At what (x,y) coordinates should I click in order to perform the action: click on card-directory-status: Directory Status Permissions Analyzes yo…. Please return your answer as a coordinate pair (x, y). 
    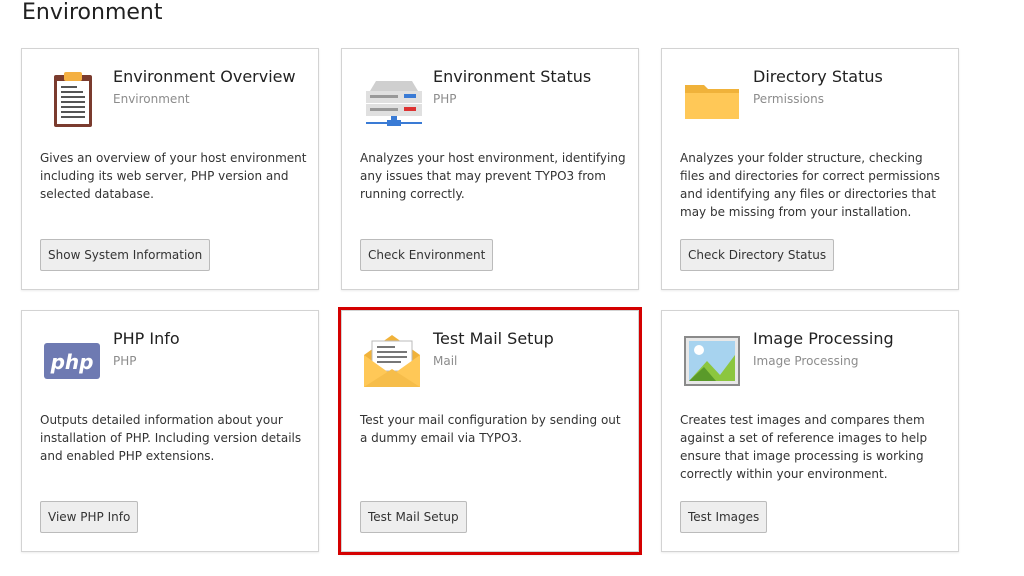
    Looking at the image, I should click on (810, 169).